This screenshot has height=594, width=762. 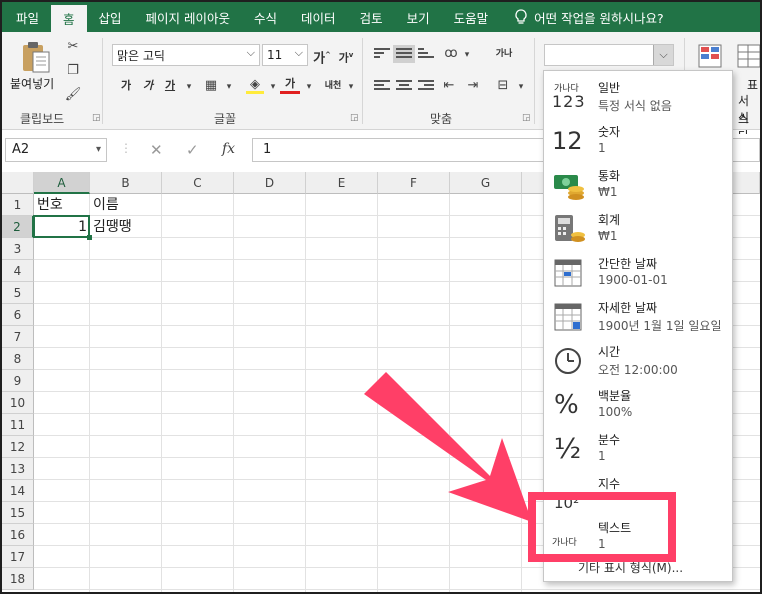 What do you see at coordinates (602, 527) in the screenshot?
I see `highlight-box` at bounding box center [602, 527].